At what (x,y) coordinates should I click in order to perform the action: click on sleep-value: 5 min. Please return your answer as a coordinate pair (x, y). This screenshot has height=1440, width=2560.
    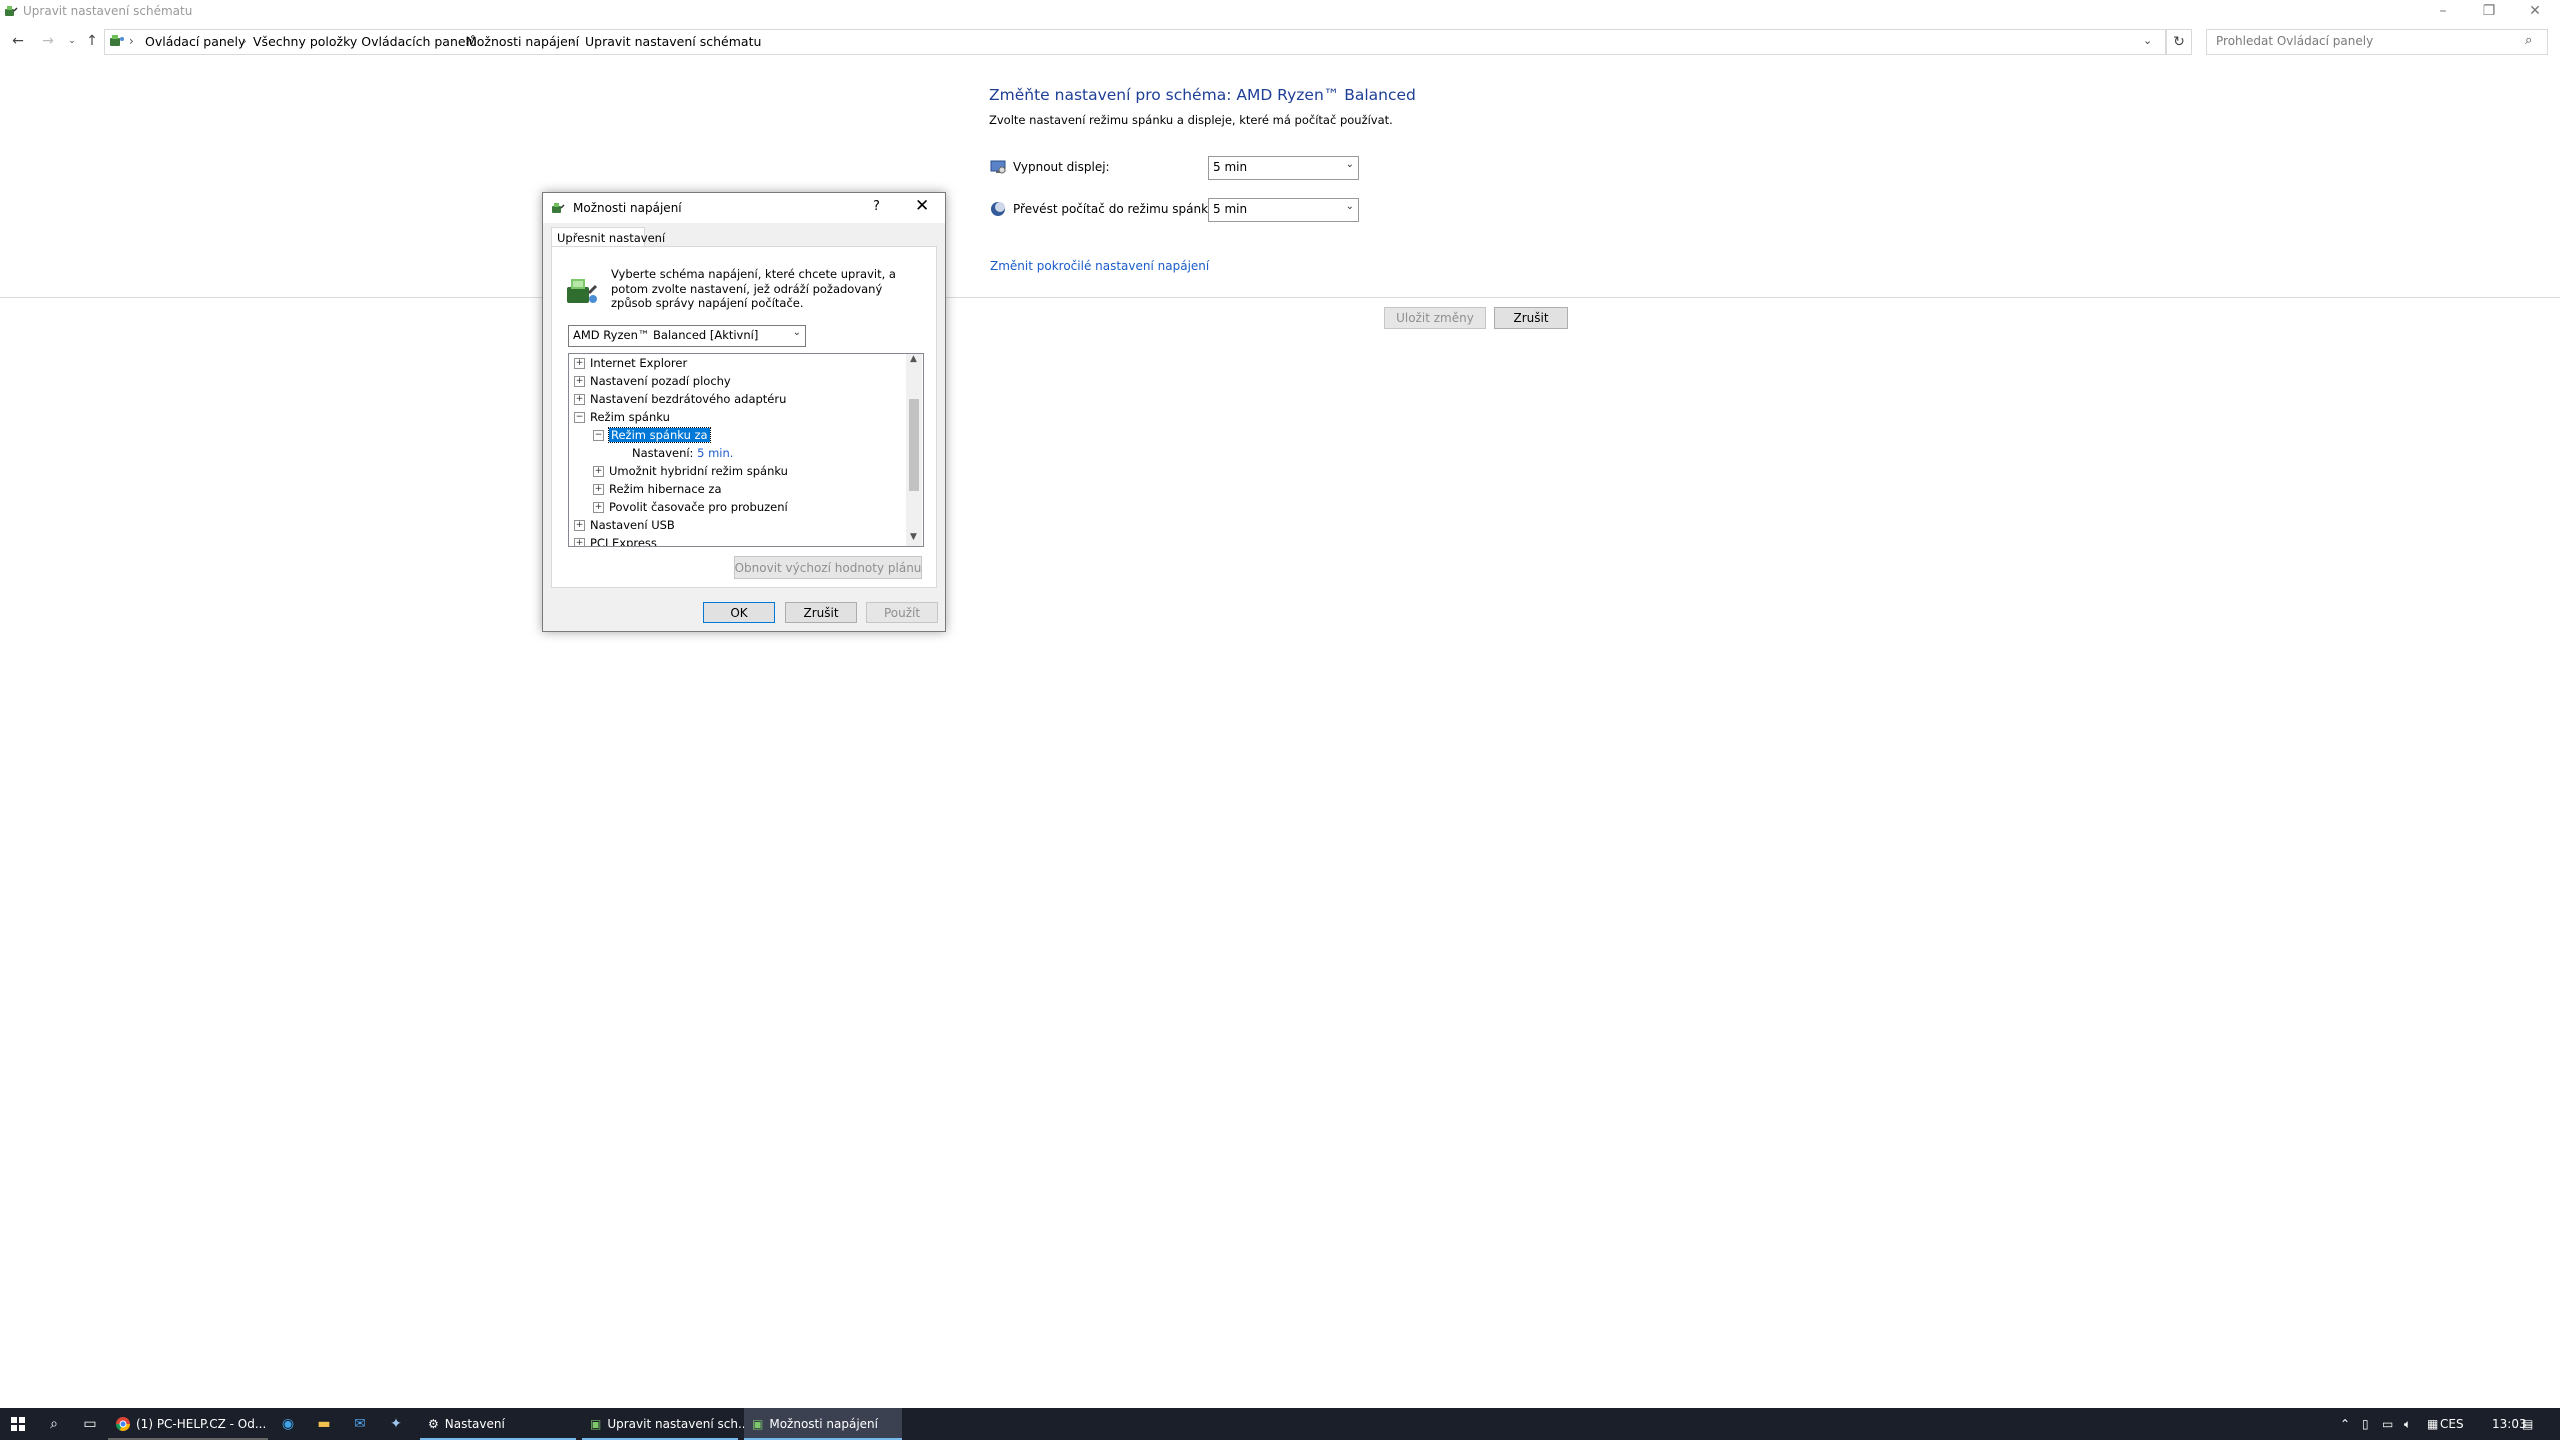
    Looking at the image, I should click on (1230, 209).